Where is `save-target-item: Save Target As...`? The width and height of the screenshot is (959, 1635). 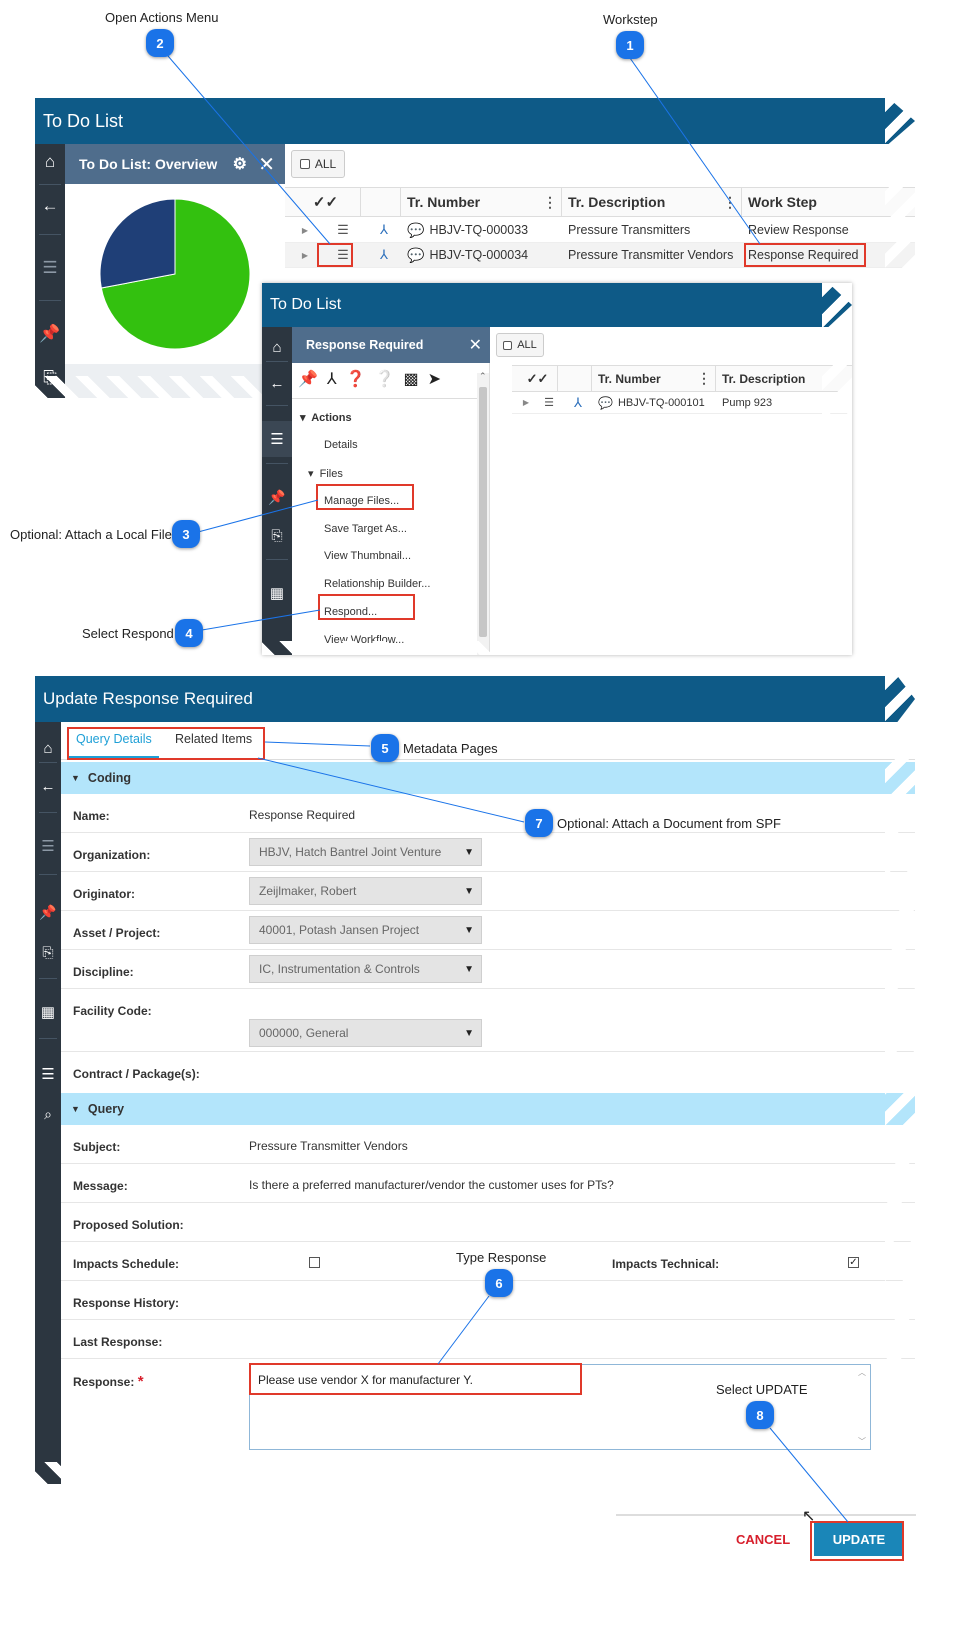 save-target-item: Save Target As... is located at coordinates (365, 529).